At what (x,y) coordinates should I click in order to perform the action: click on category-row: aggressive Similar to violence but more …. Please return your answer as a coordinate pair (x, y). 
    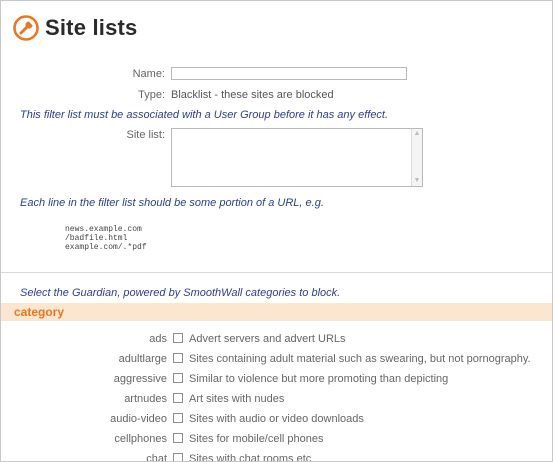
    Looking at the image, I should click on (276, 379).